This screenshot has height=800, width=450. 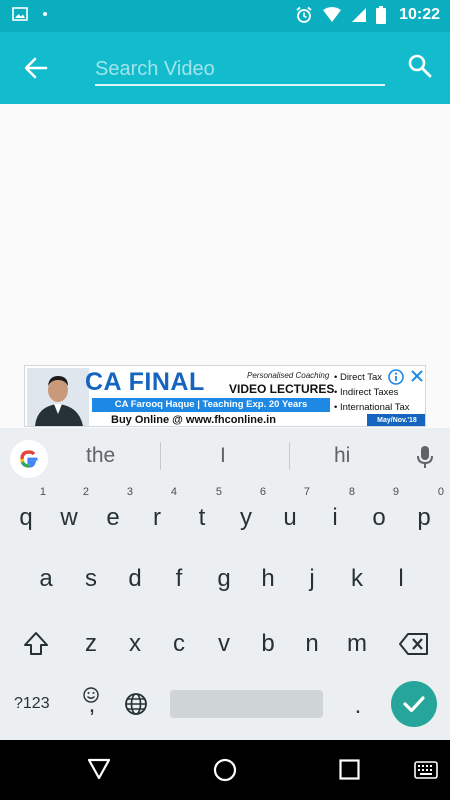 I want to click on shift-icon, so click(x=36, y=644).